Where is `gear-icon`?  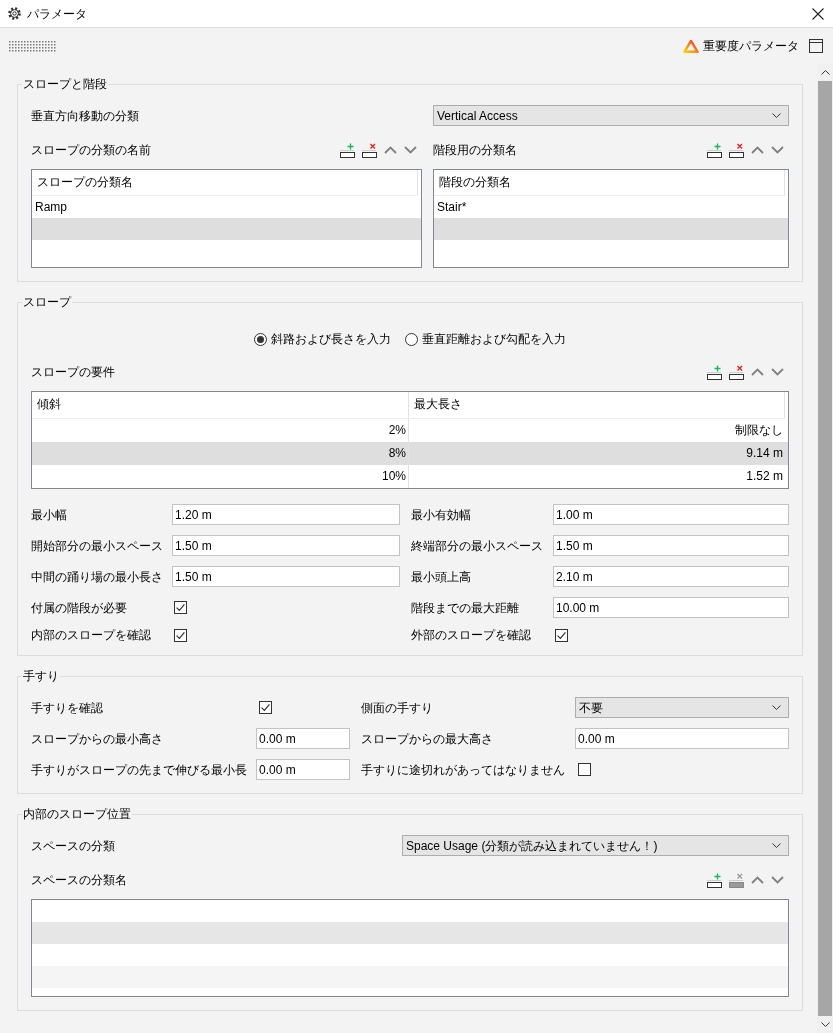
gear-icon is located at coordinates (14, 13).